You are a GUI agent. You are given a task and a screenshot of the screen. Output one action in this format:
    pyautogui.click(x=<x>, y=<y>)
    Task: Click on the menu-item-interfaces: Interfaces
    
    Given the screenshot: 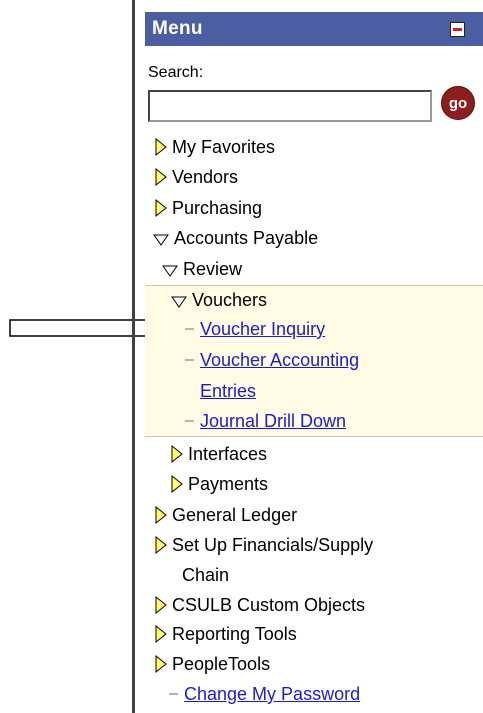 What is the action you would take?
    pyautogui.click(x=219, y=454)
    